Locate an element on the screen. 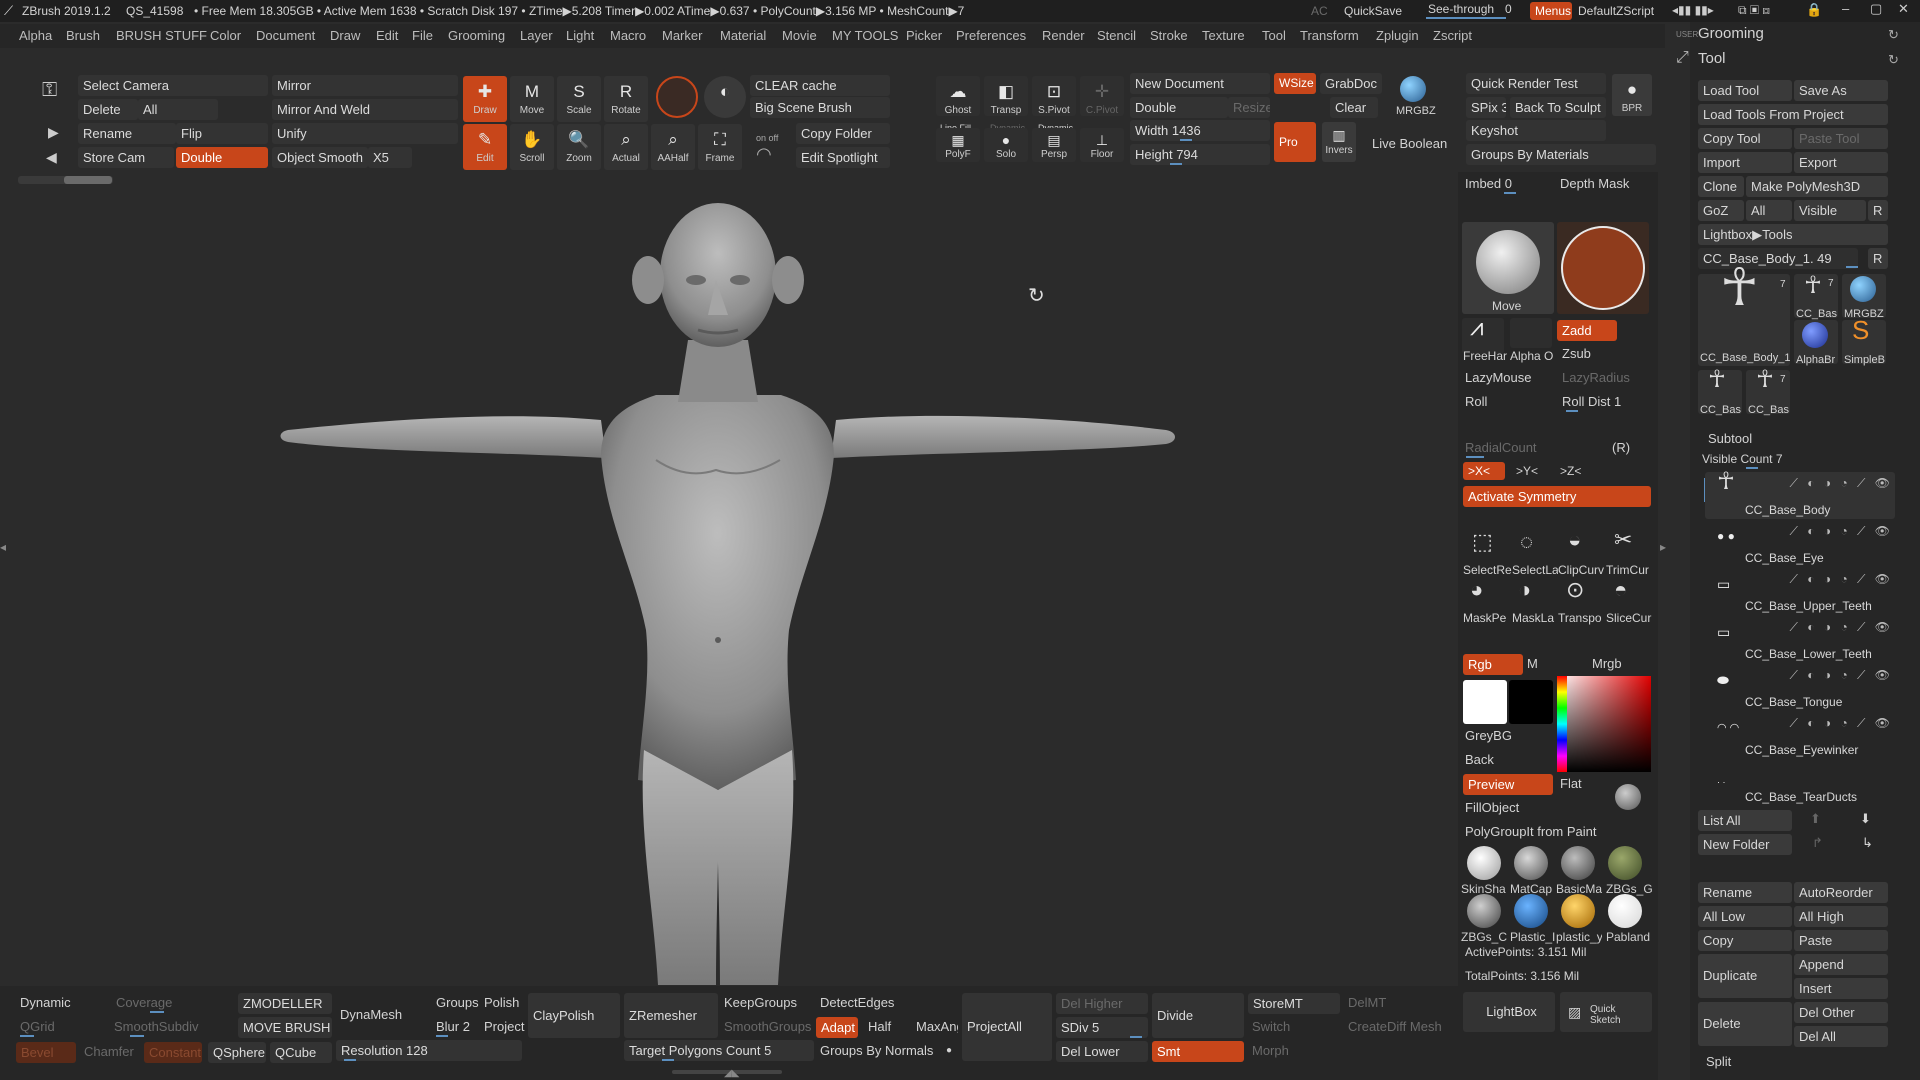  copy-folder-button: Copy Folder is located at coordinates (843, 133).